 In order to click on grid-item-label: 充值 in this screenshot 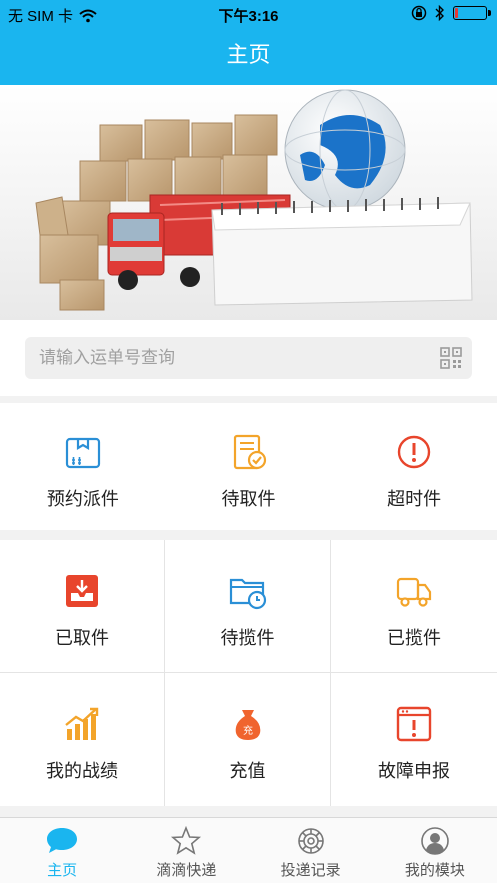, I will do `click(247, 771)`.